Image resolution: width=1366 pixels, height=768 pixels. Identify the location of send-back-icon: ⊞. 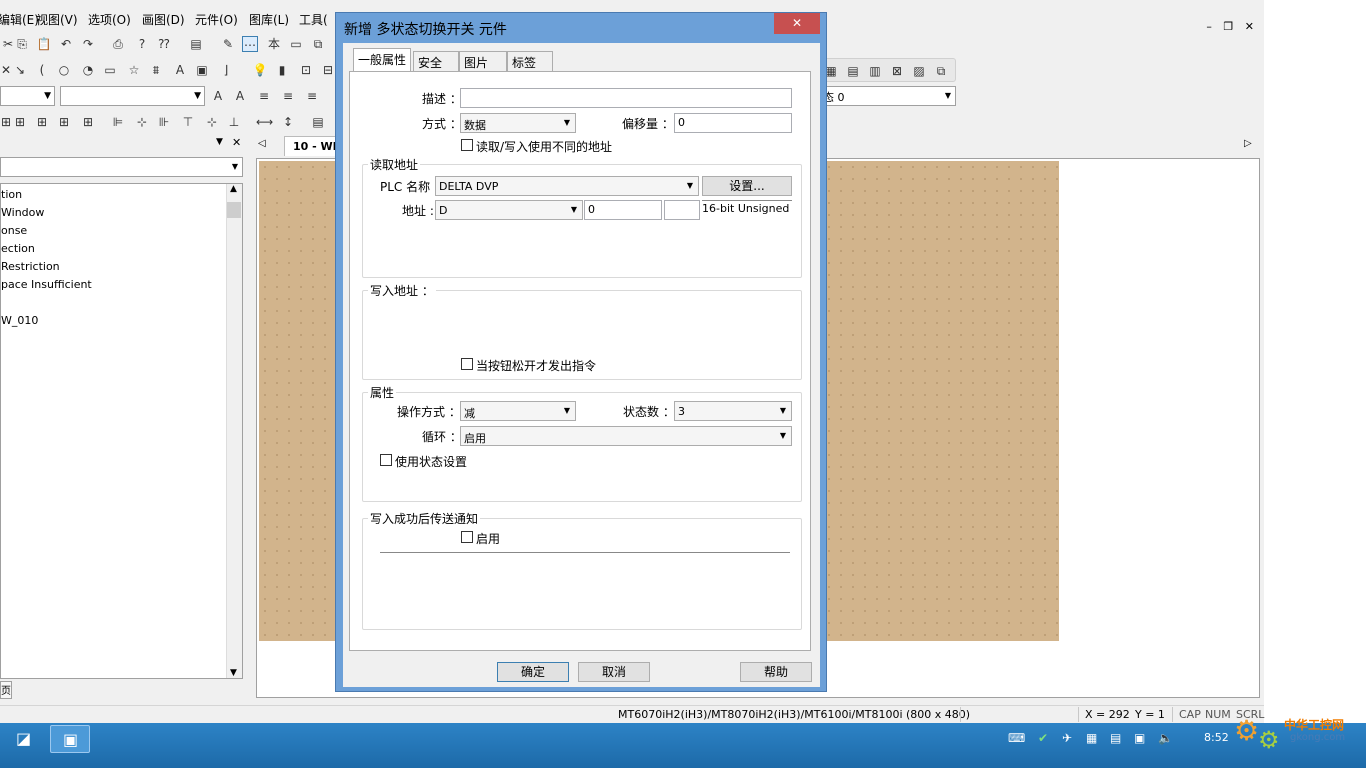
(64, 122).